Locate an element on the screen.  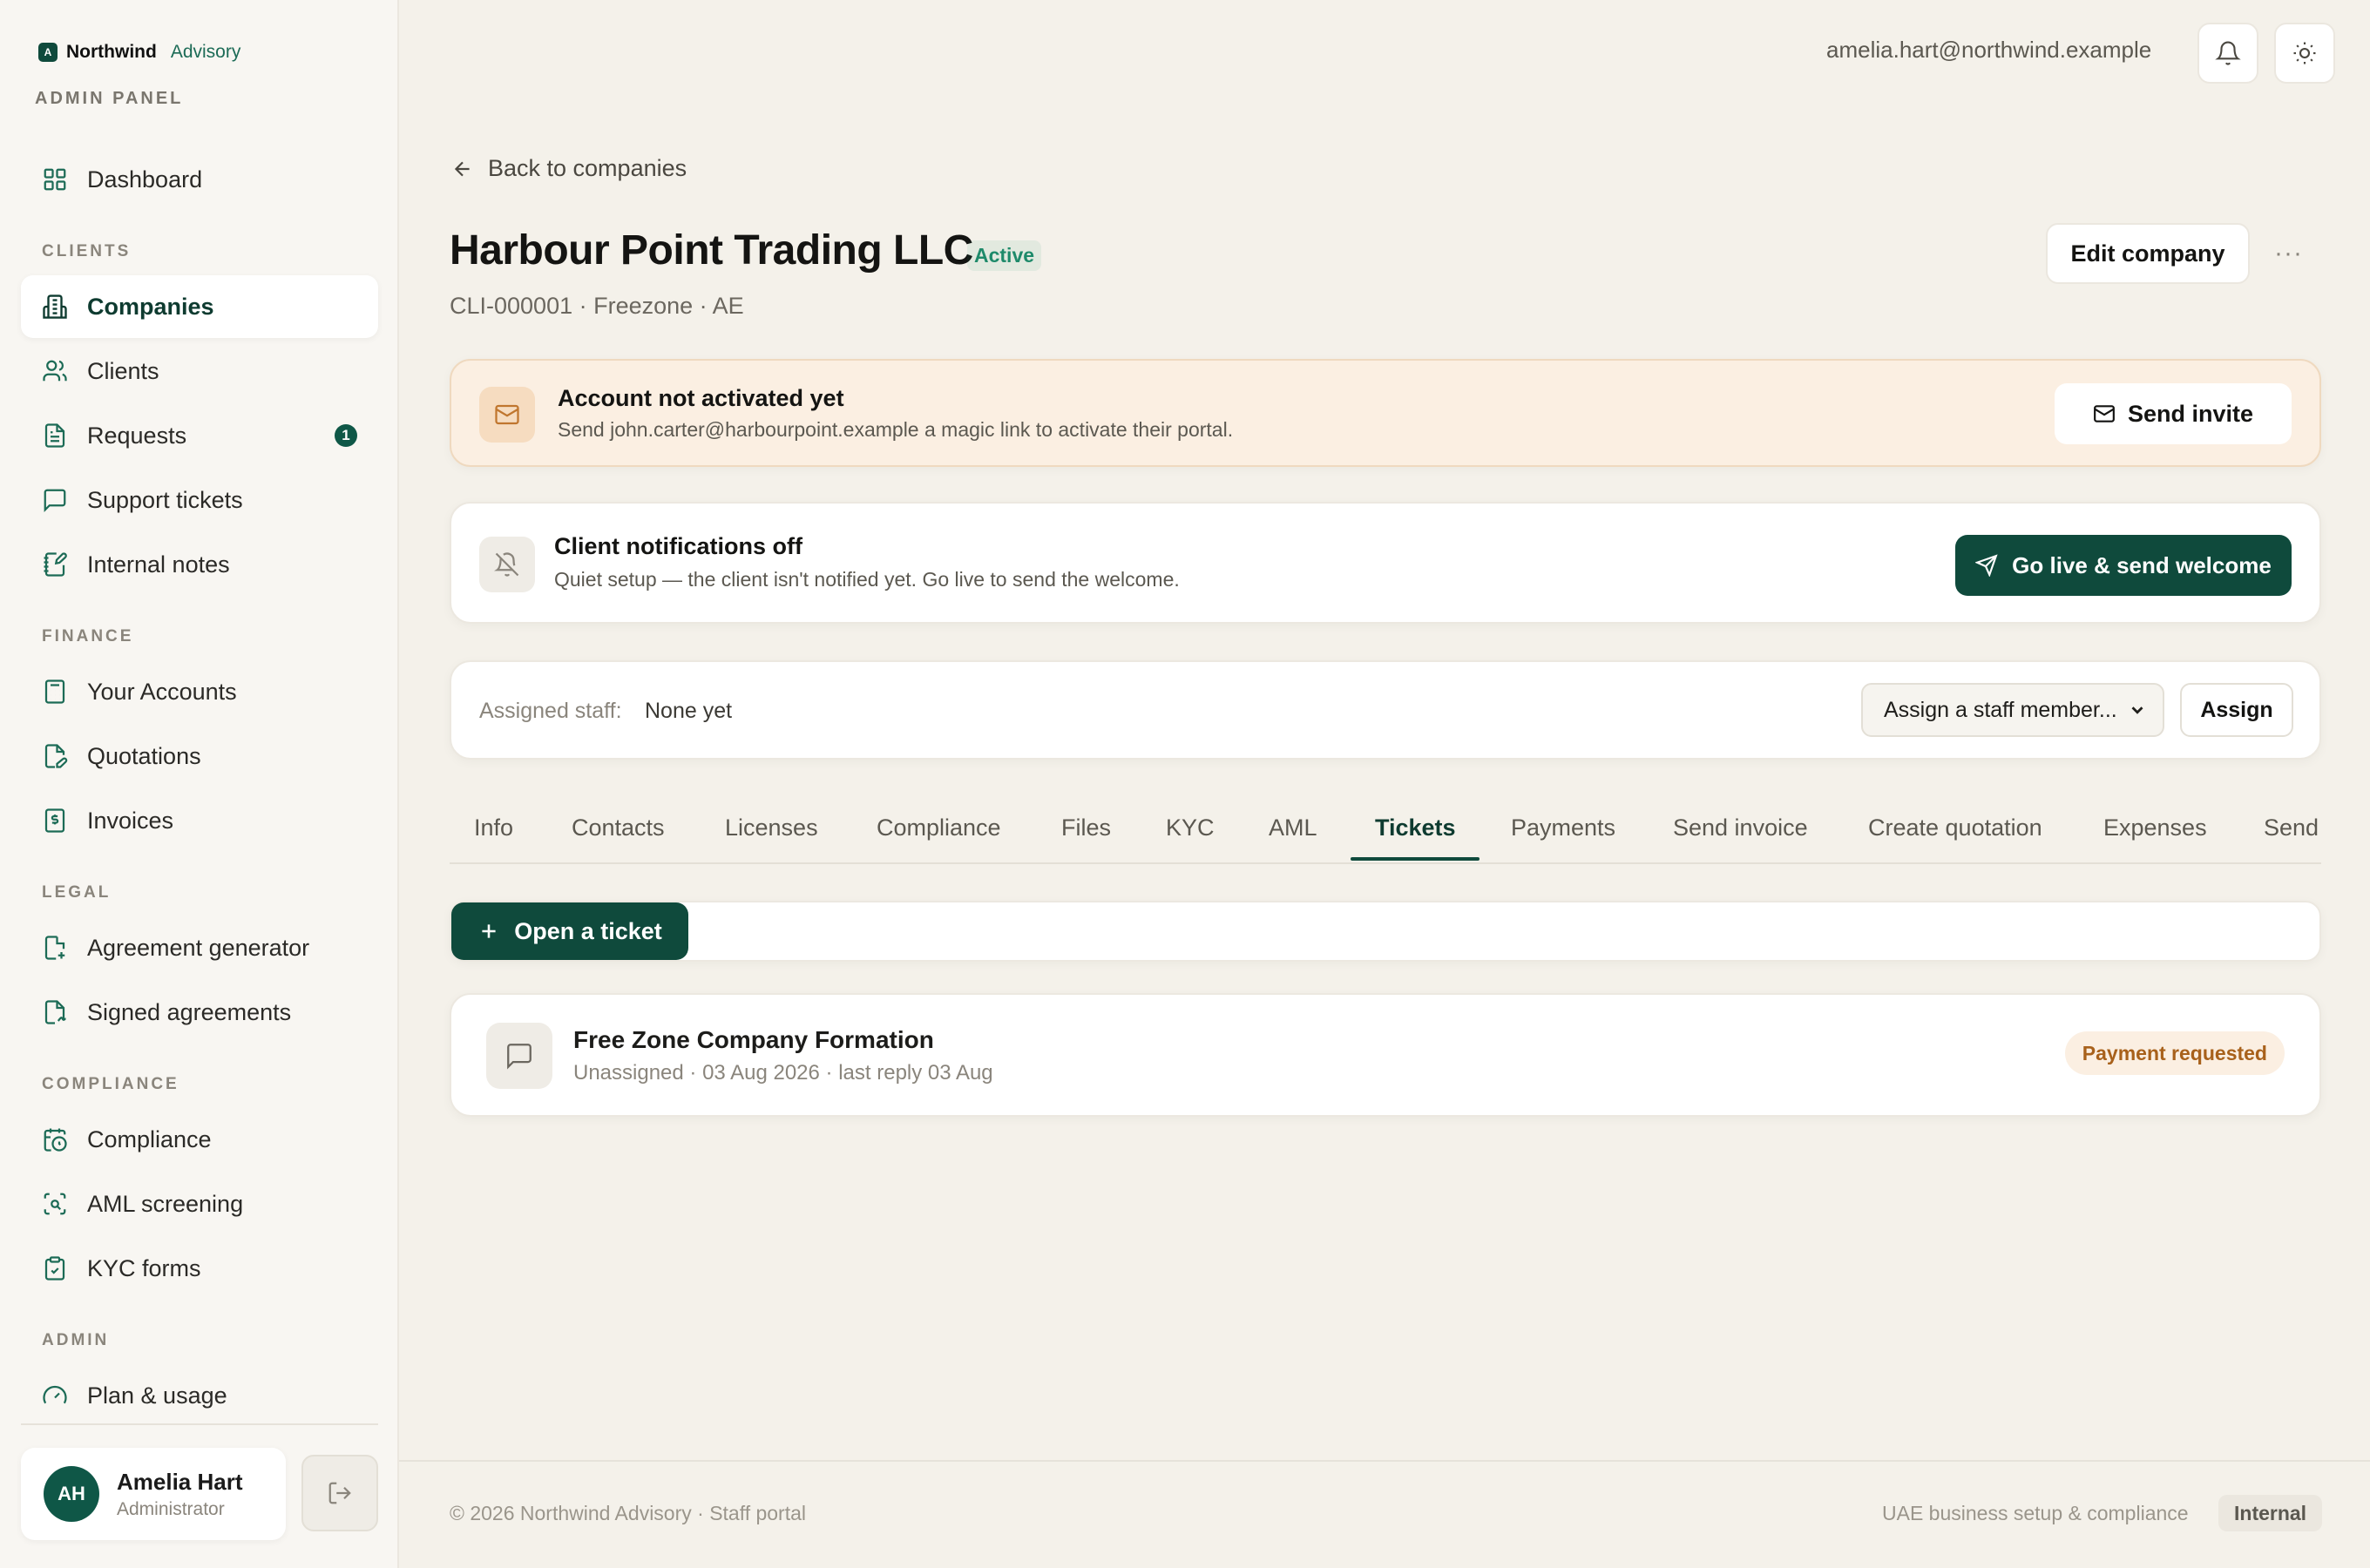
sidebar-item-label: Agreement generator is located at coordinates (198, 947).